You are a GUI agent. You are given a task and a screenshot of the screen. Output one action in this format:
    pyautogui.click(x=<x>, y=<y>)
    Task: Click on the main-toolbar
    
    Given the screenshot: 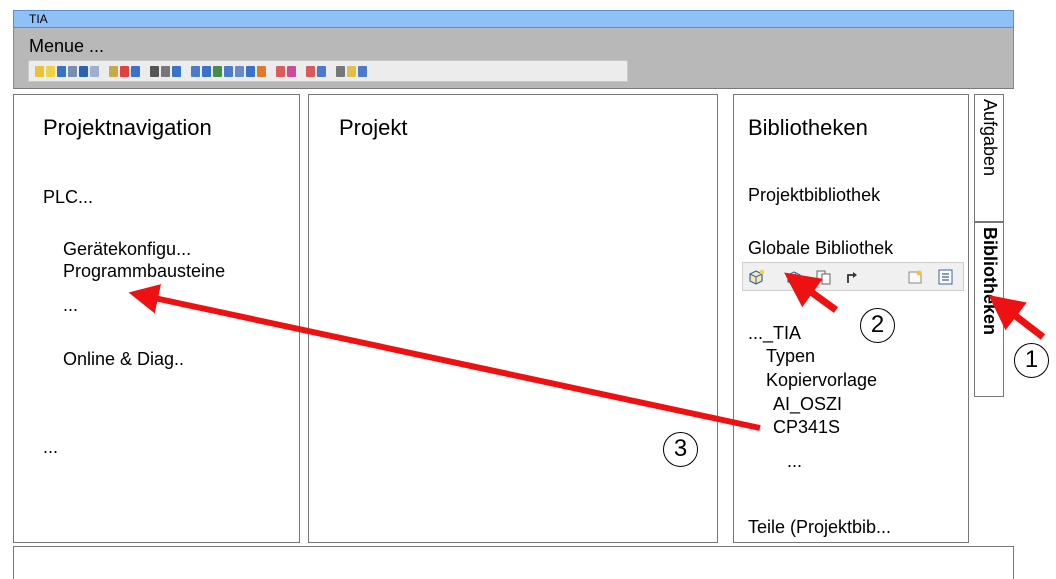 What is the action you would take?
    pyautogui.click(x=328, y=71)
    